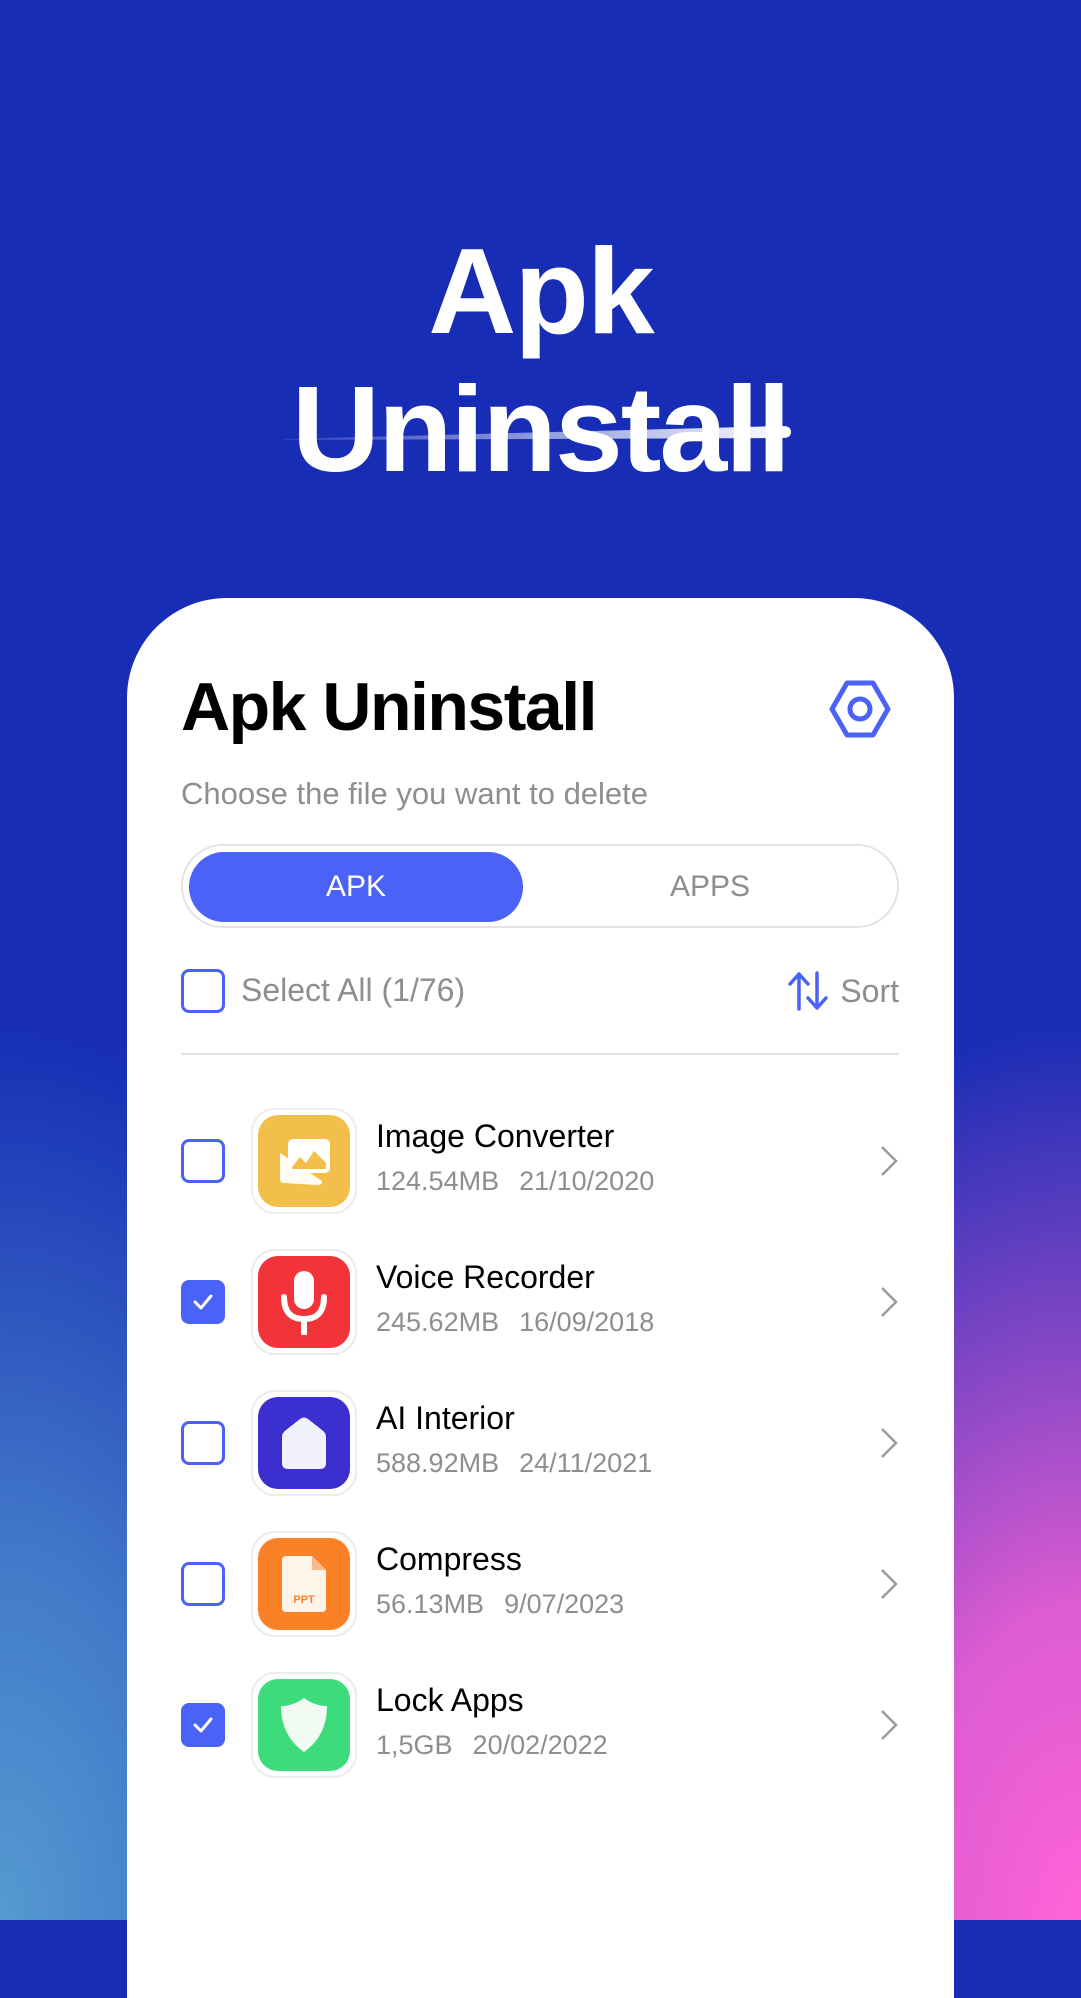 This screenshot has height=1998, width=1081. What do you see at coordinates (438, 1463) in the screenshot?
I see `app-size: 588.92MB` at bounding box center [438, 1463].